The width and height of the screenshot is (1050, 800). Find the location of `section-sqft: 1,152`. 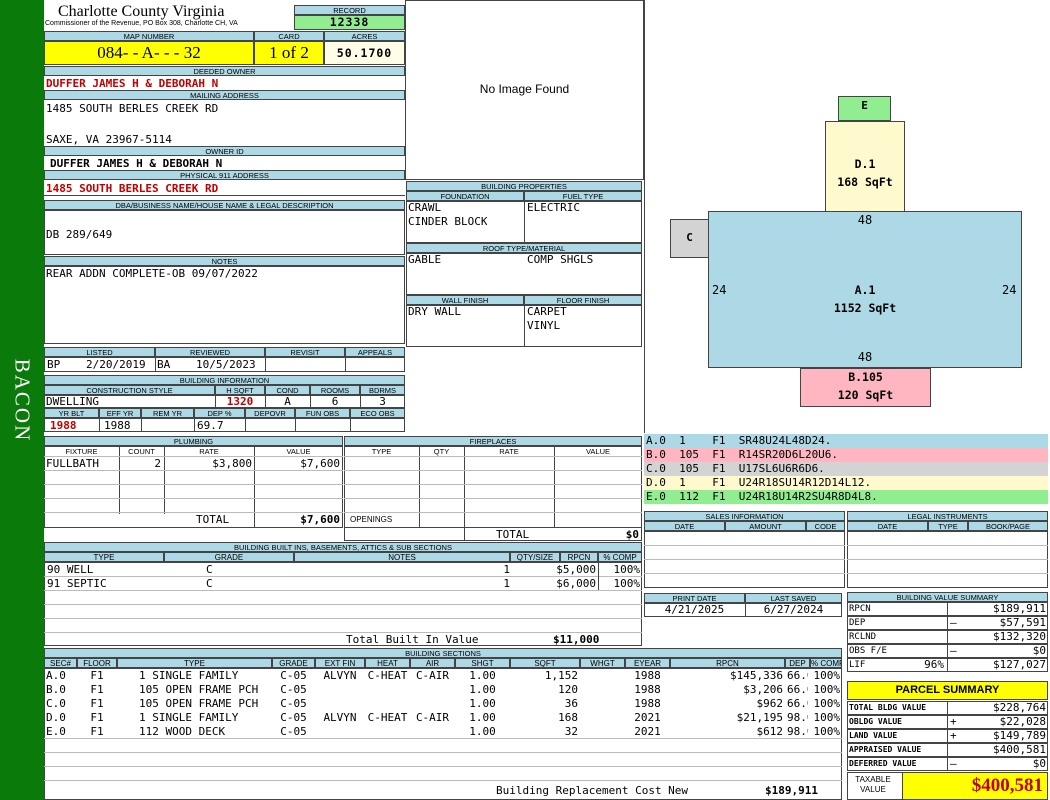

section-sqft: 1,152 is located at coordinates (561, 675).